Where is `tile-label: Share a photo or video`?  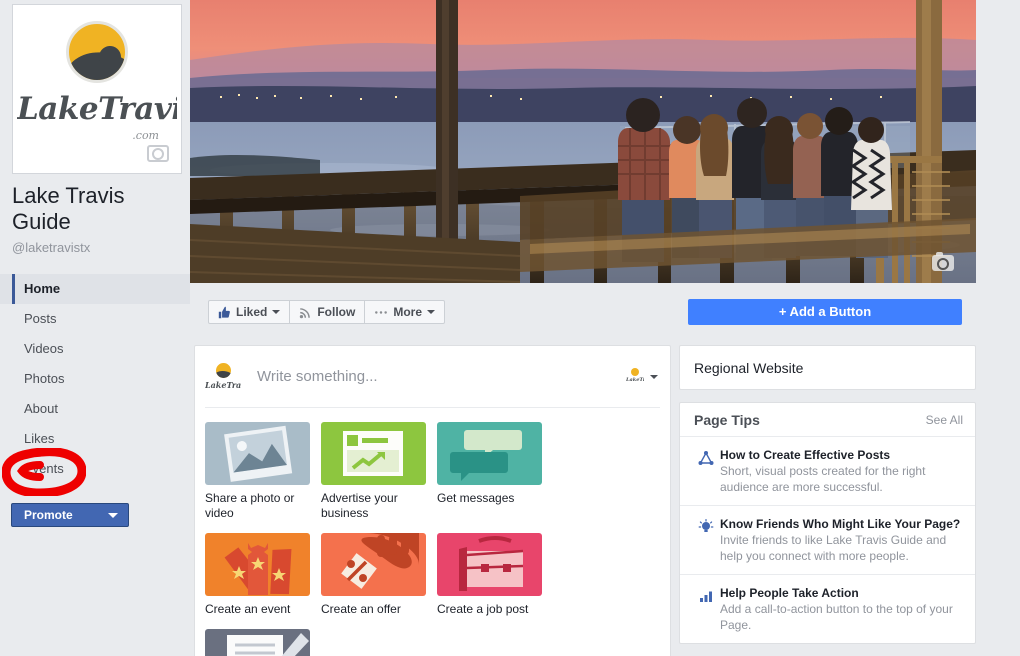
tile-label: Share a photo or video is located at coordinates (250, 505).